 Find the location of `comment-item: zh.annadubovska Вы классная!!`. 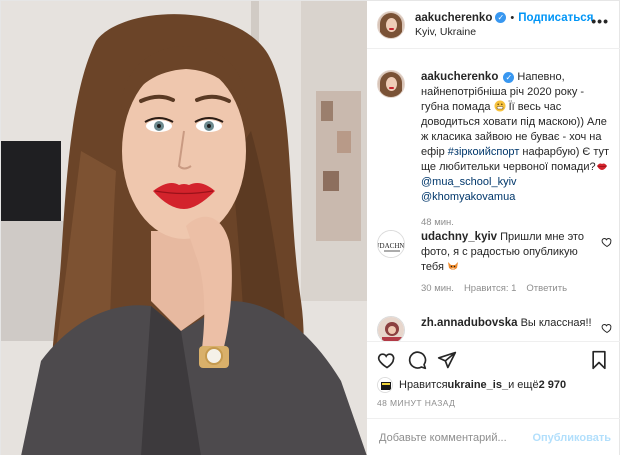

comment-item: zh.annadubovska Вы классная!! is located at coordinates (495, 328).